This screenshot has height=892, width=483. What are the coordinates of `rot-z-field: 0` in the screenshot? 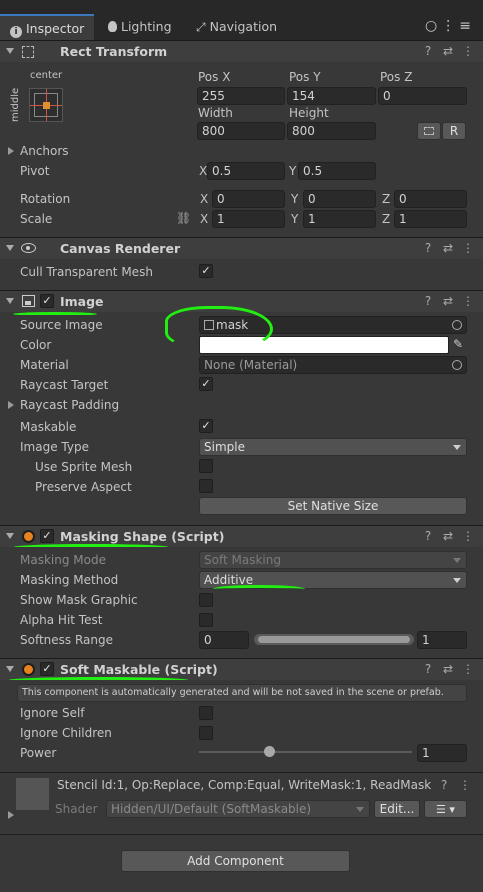 It's located at (430, 199).